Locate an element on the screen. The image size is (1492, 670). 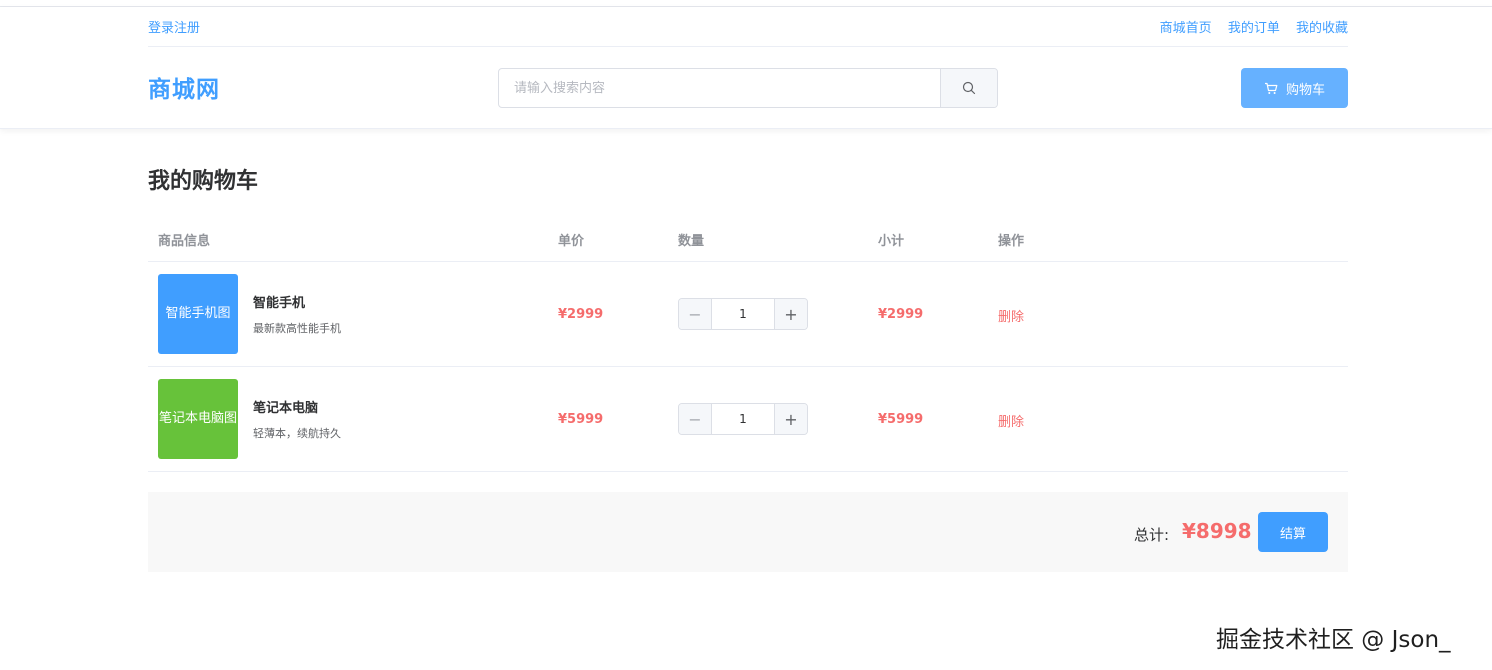
col-product: 商品信息 is located at coordinates (184, 241).